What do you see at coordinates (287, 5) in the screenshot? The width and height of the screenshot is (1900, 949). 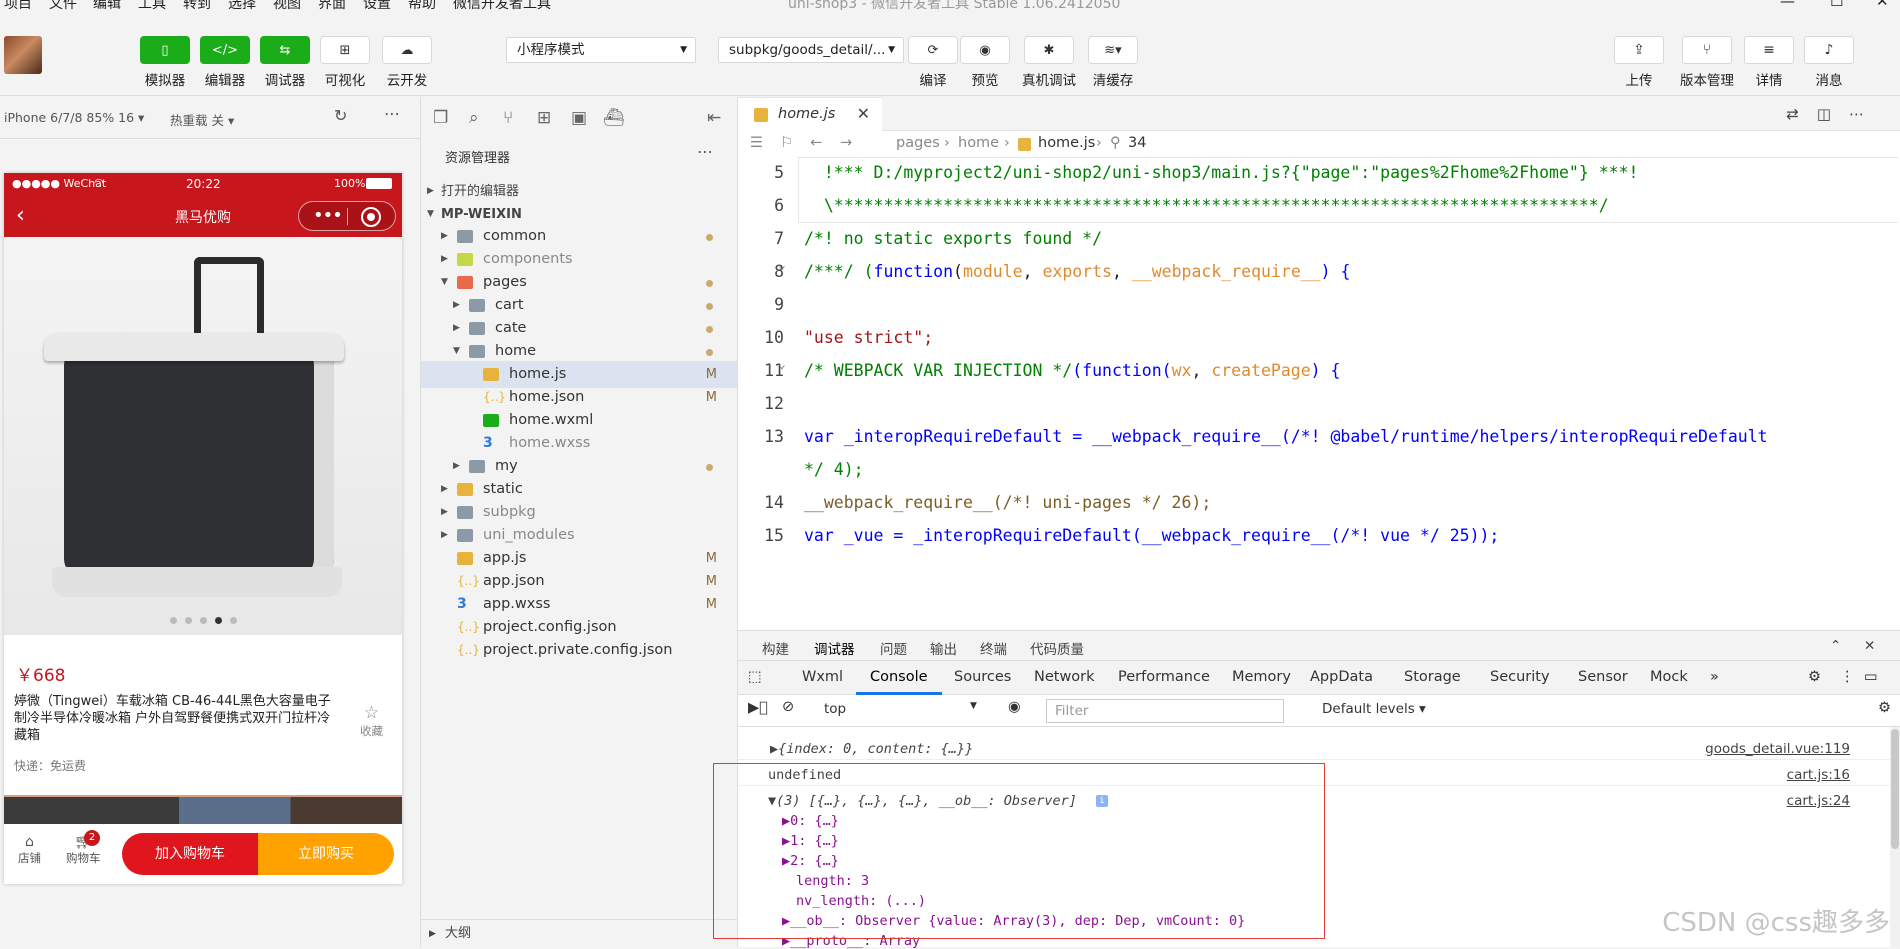 I see `menu-view: 视图` at bounding box center [287, 5].